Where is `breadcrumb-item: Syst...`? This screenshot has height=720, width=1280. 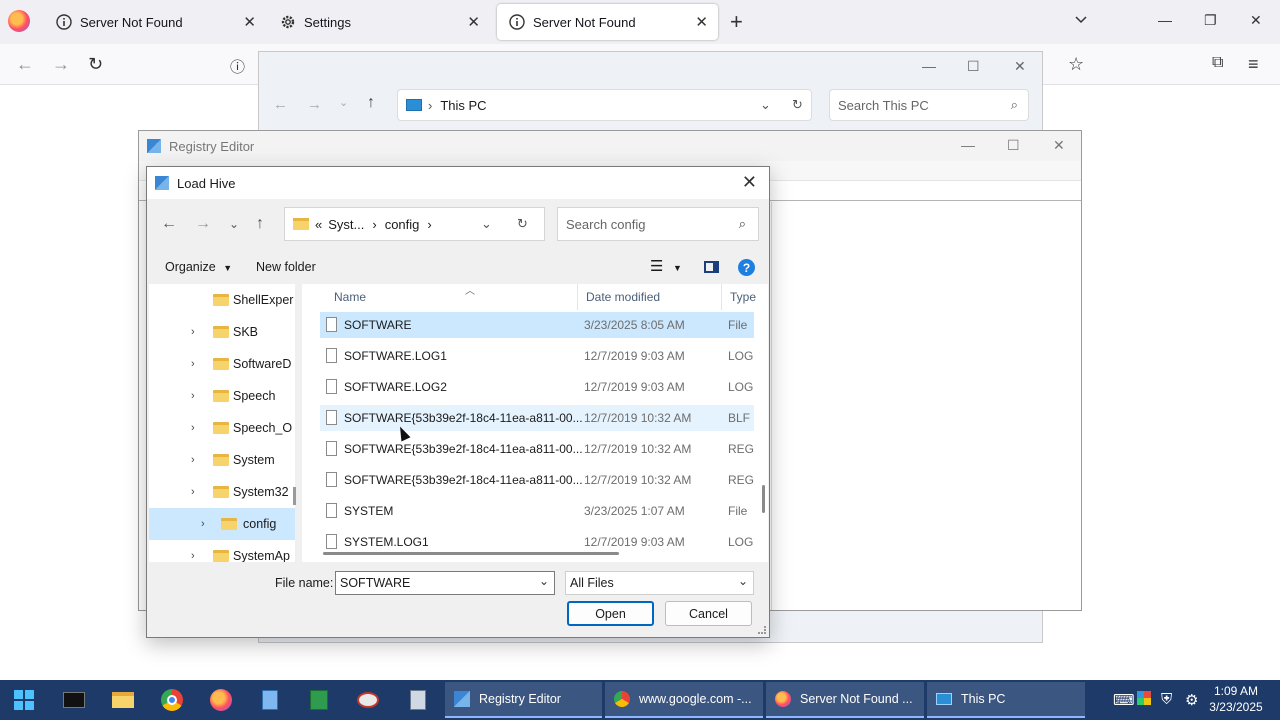 breadcrumb-item: Syst... is located at coordinates (346, 224).